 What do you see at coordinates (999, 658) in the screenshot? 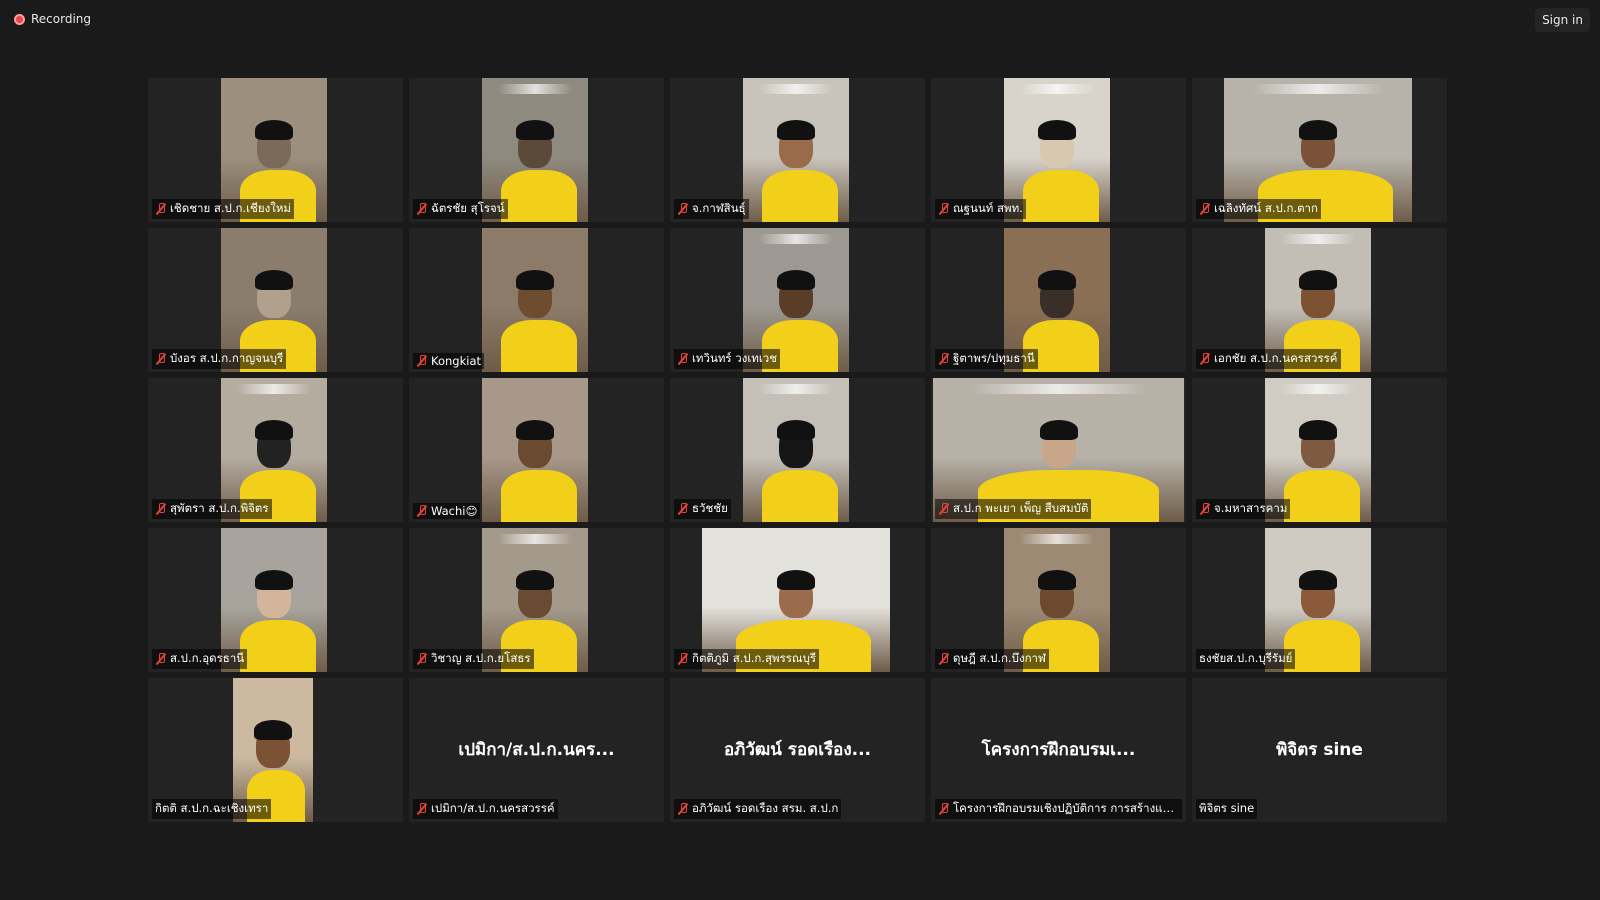
I see `participant-name: ดุษฎี ส.ป.ก.บึงกาฬ` at bounding box center [999, 658].